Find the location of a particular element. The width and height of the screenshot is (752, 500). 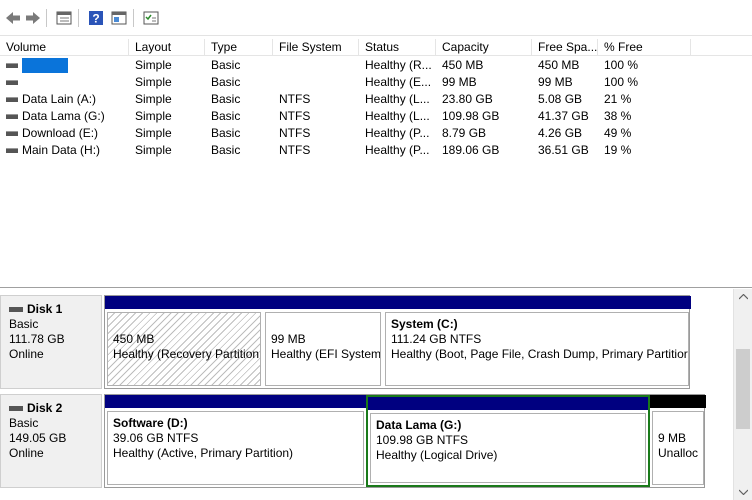

partition-info: 9 MB Unalloc is located at coordinates (678, 448).